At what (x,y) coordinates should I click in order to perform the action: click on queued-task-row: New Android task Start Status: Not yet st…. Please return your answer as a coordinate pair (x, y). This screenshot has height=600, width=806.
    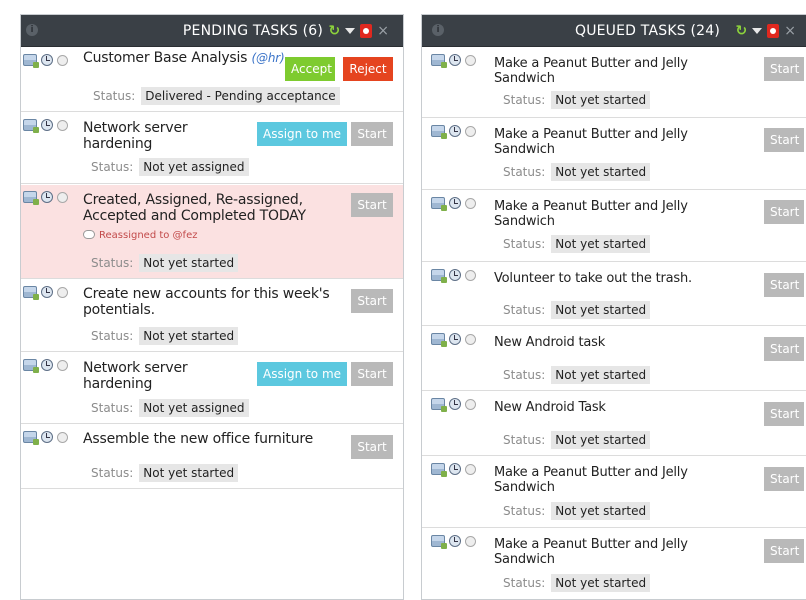
    Looking at the image, I should click on (614, 359).